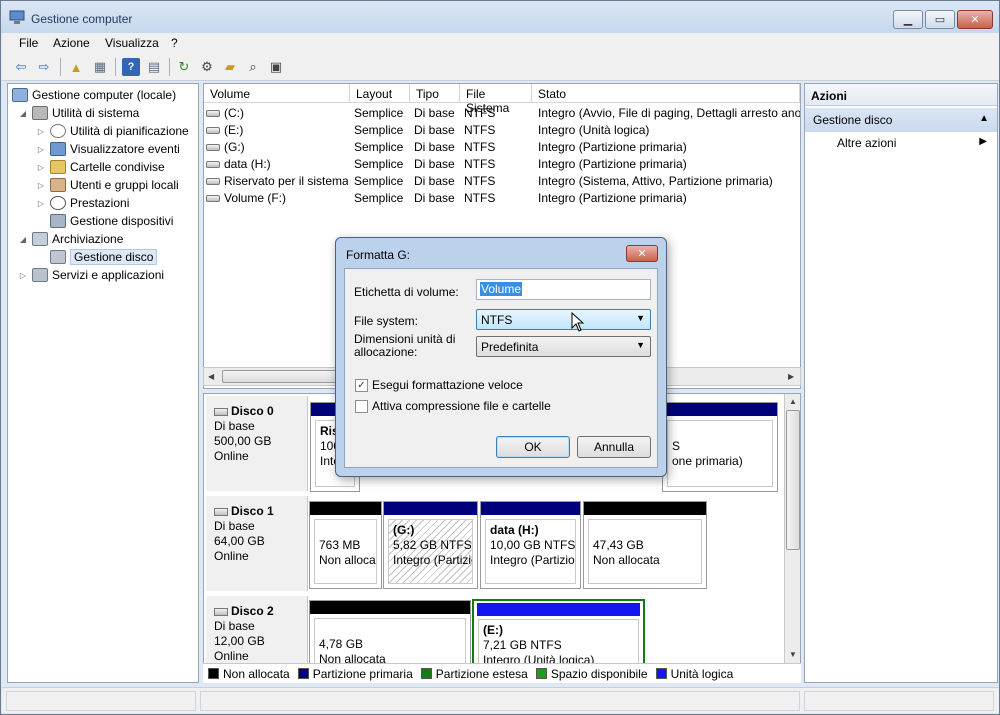 The image size is (1000, 715). Describe the element at coordinates (17, 17) in the screenshot. I see `computer-management-icon` at that location.